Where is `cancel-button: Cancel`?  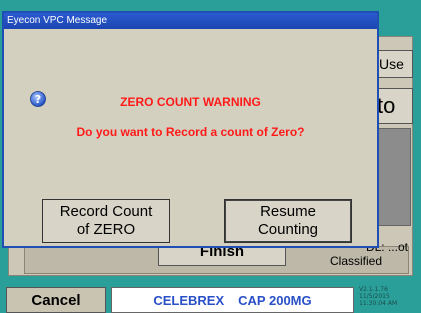
cancel-button: Cancel is located at coordinates (56, 300).